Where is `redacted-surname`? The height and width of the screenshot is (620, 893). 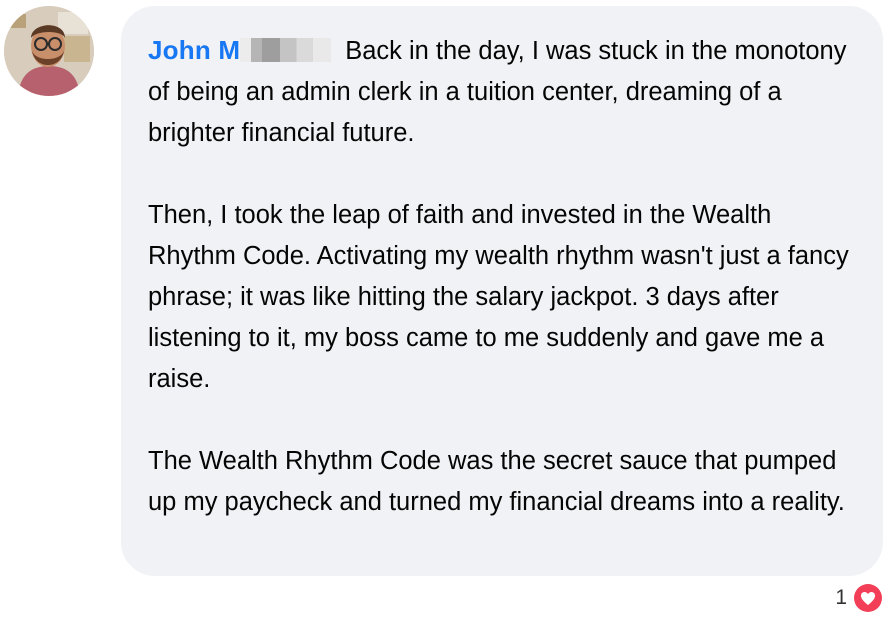
redacted-surname is located at coordinates (286, 50).